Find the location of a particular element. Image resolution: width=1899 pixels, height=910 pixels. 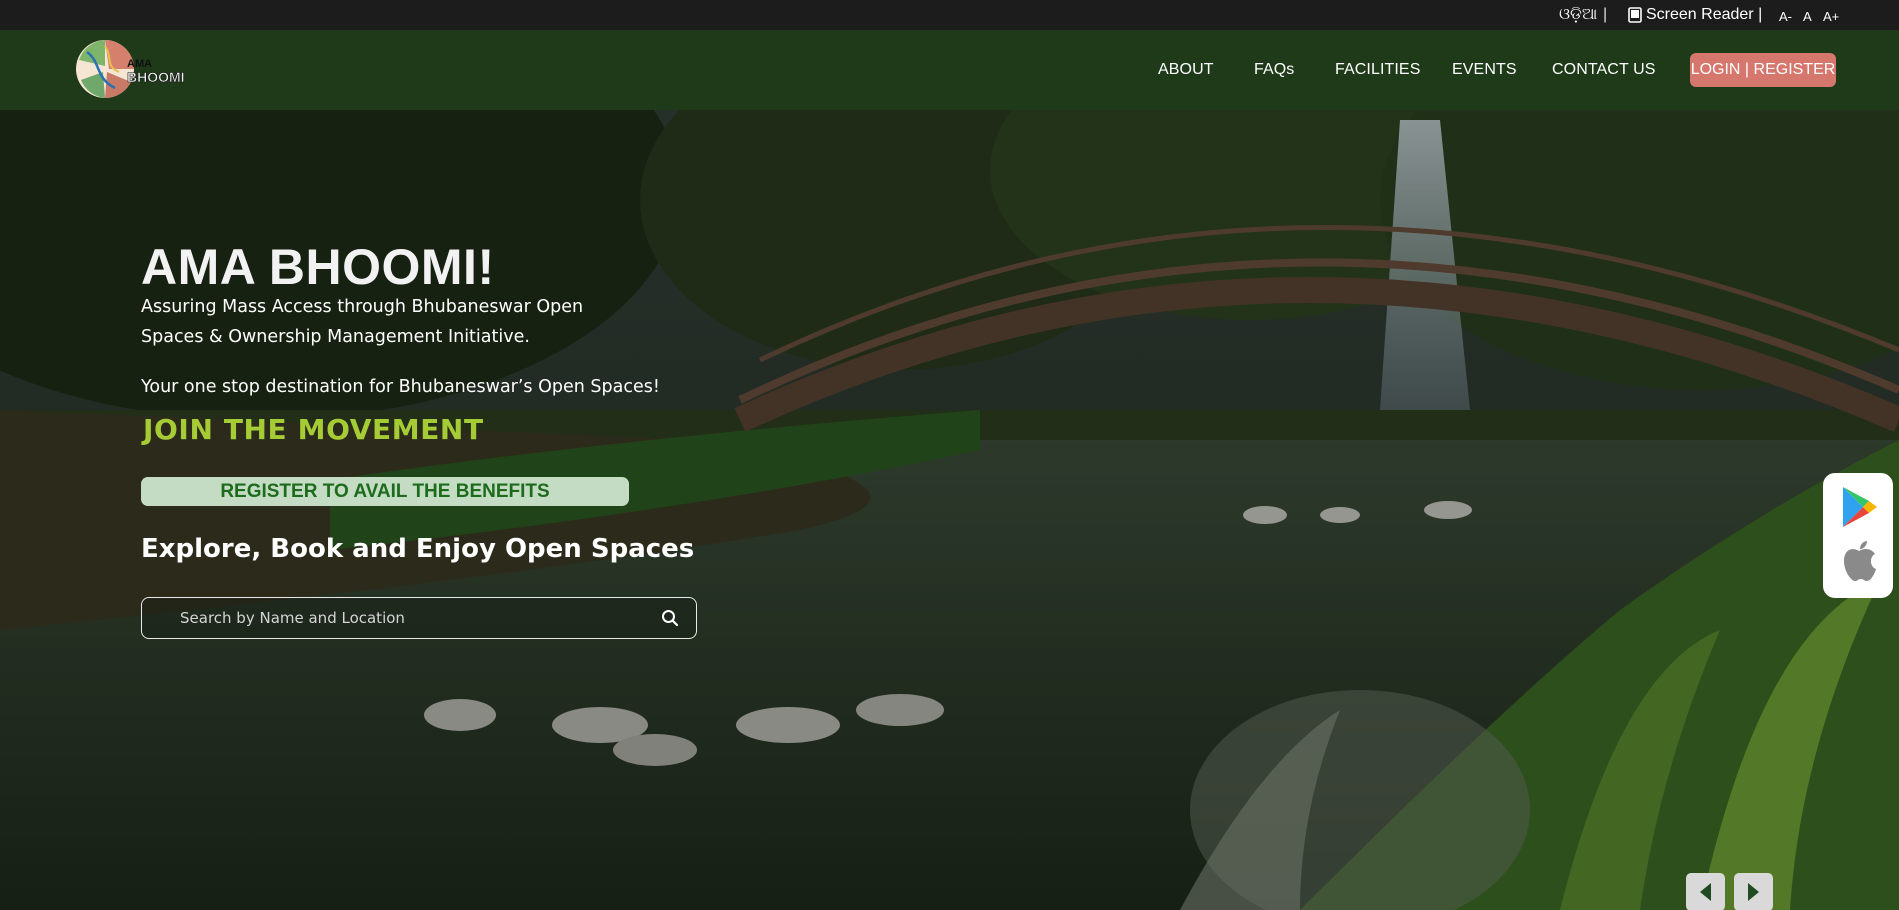

nav-item-contact-us: CONTACT US is located at coordinates (1604, 70).